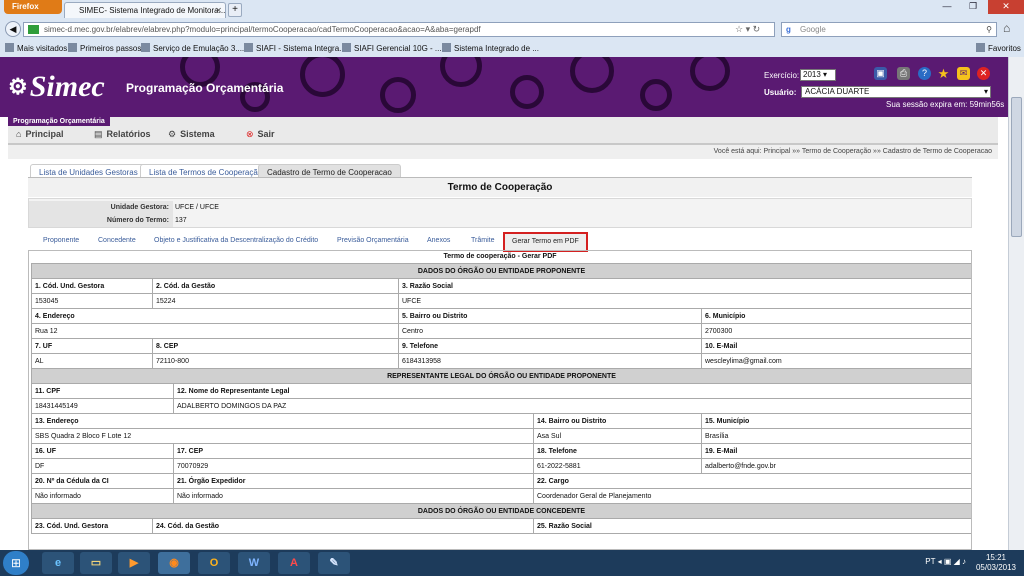 The image size is (1024, 576). What do you see at coordinates (101, 220) in the screenshot?
I see `num-label: Número do Termo:` at bounding box center [101, 220].